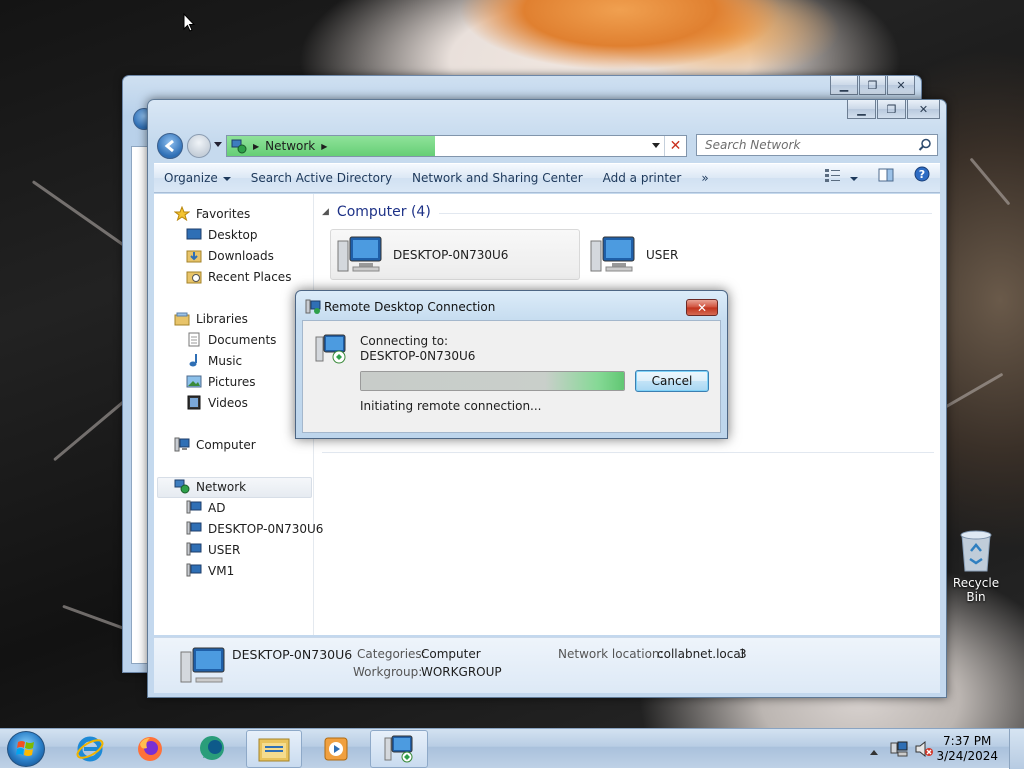 The image size is (1024, 769). I want to click on change-view-button, so click(841, 178).